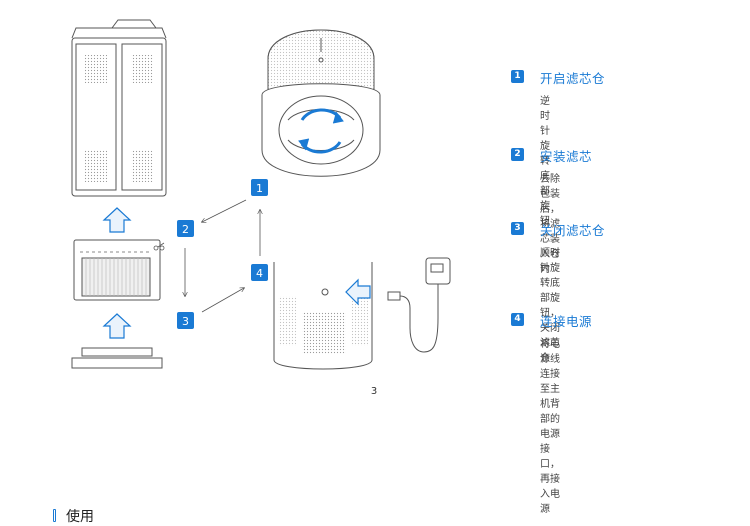 Image resolution: width=750 pixels, height=526 pixels. I want to click on svg-text: 2, so click(185, 229).